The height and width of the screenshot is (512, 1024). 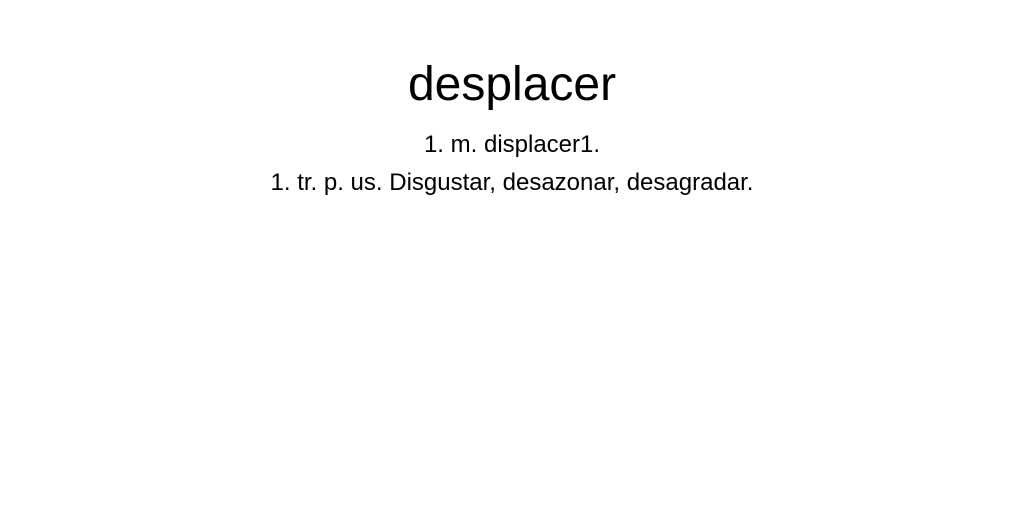 I want to click on entry-headword: desplacer, so click(x=512, y=84).